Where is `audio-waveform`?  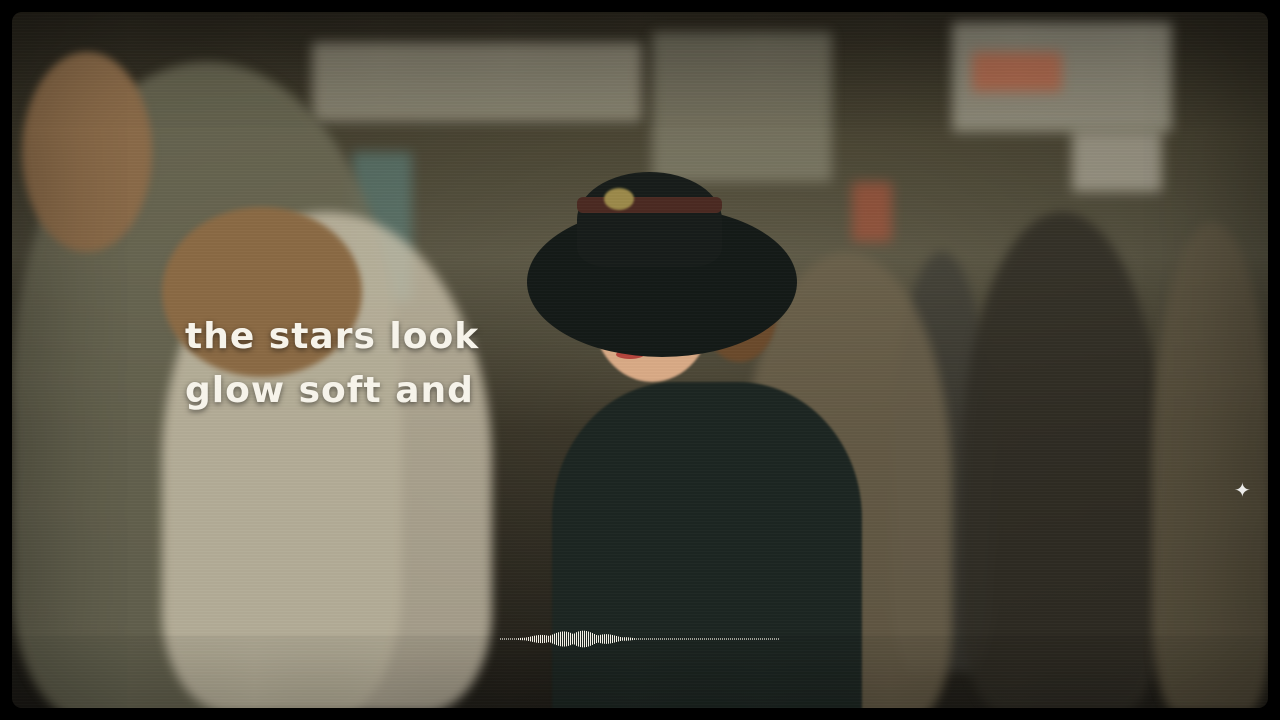
audio-waveform is located at coordinates (639, 639).